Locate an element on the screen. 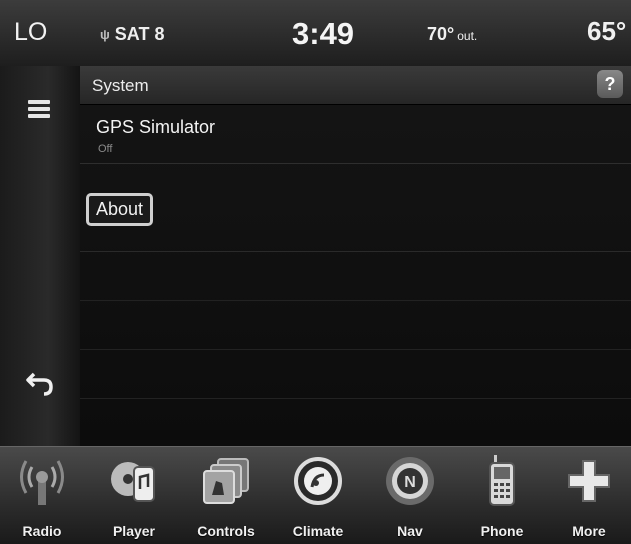  dock-nav: N Nav is located at coordinates (410, 497).